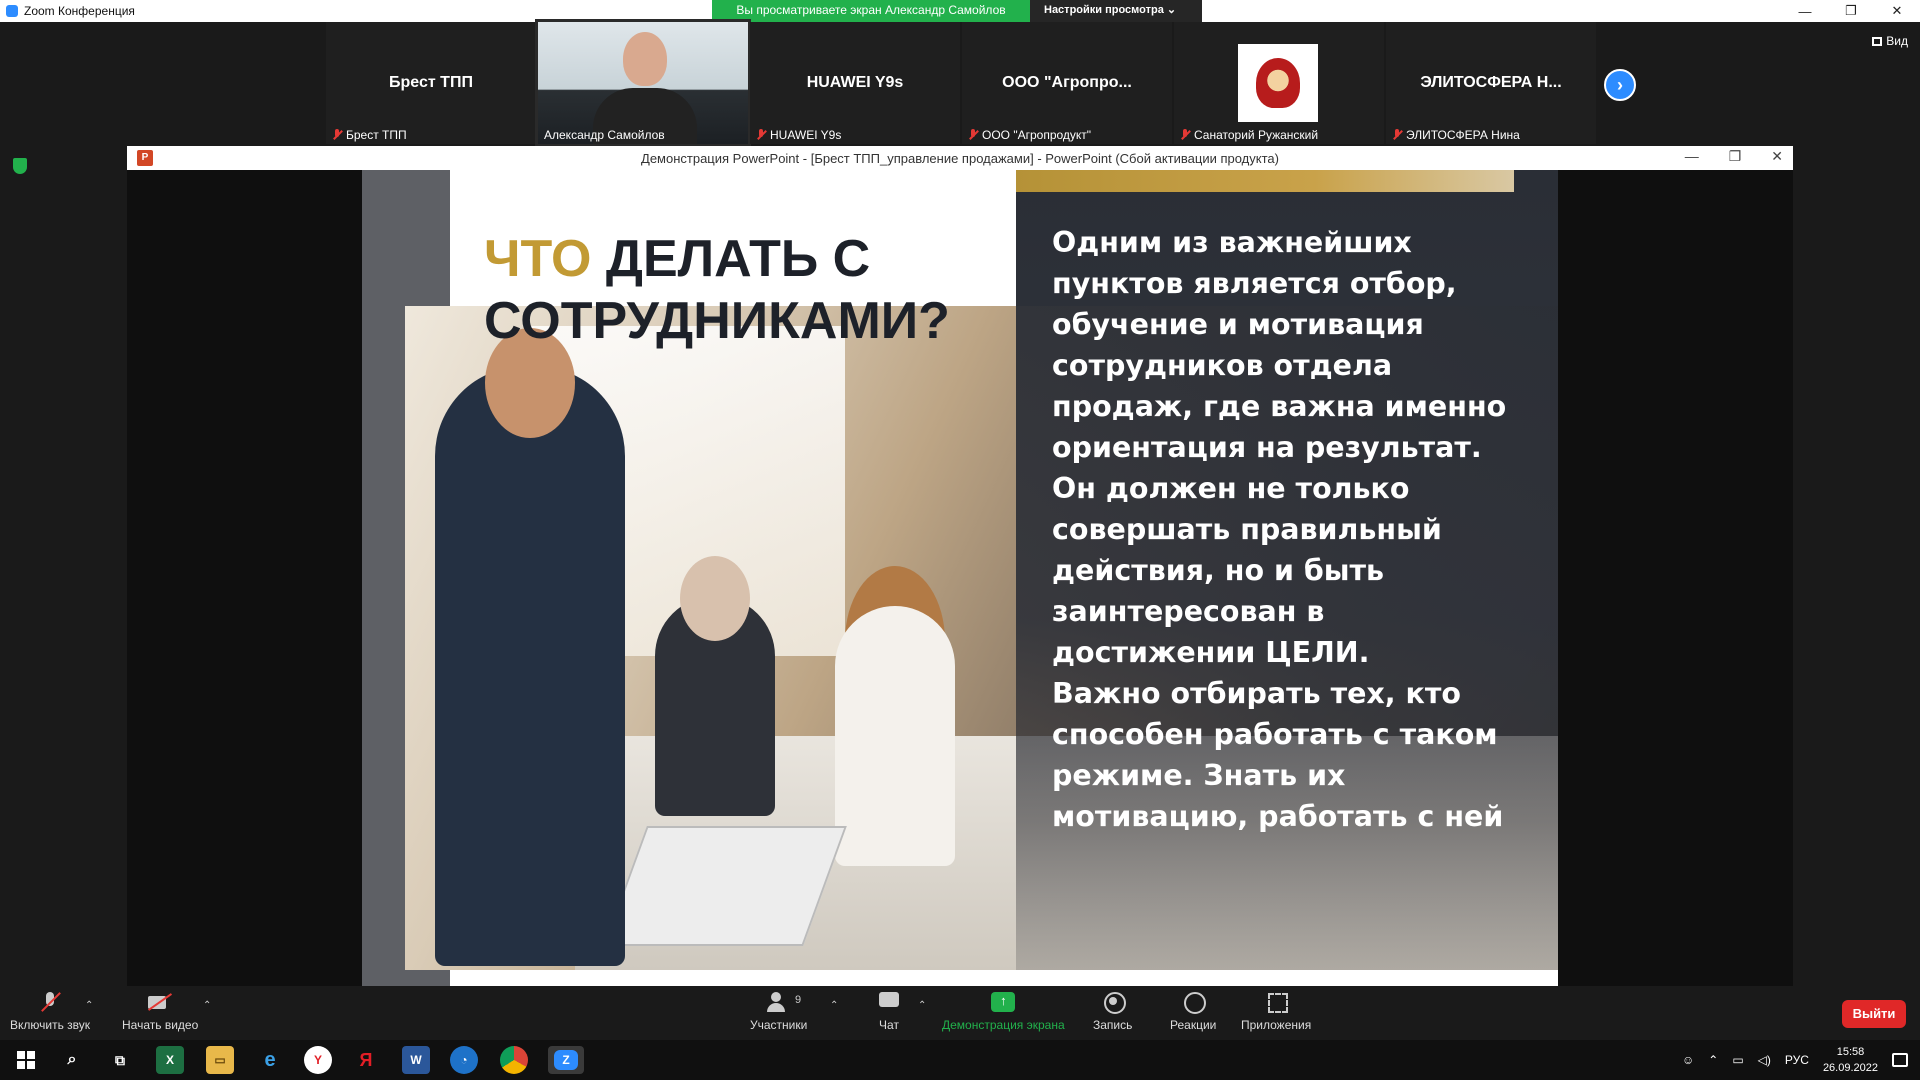 The height and width of the screenshot is (1080, 1920). Describe the element at coordinates (1874, 1014) in the screenshot. I see `leave-button: Выйти` at that location.